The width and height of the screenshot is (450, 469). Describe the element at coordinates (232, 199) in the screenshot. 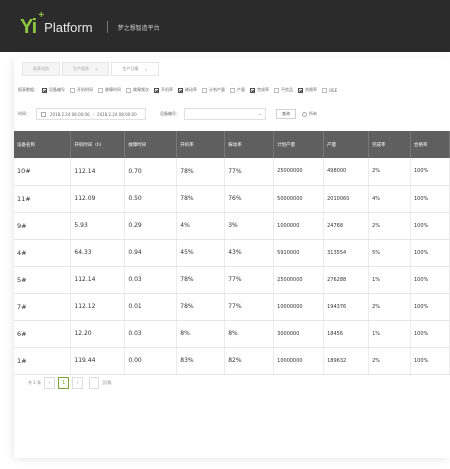

I see `table-row: 11# 112.09 0.50 78% 76% 50000000 2010060 4% 100%` at that location.